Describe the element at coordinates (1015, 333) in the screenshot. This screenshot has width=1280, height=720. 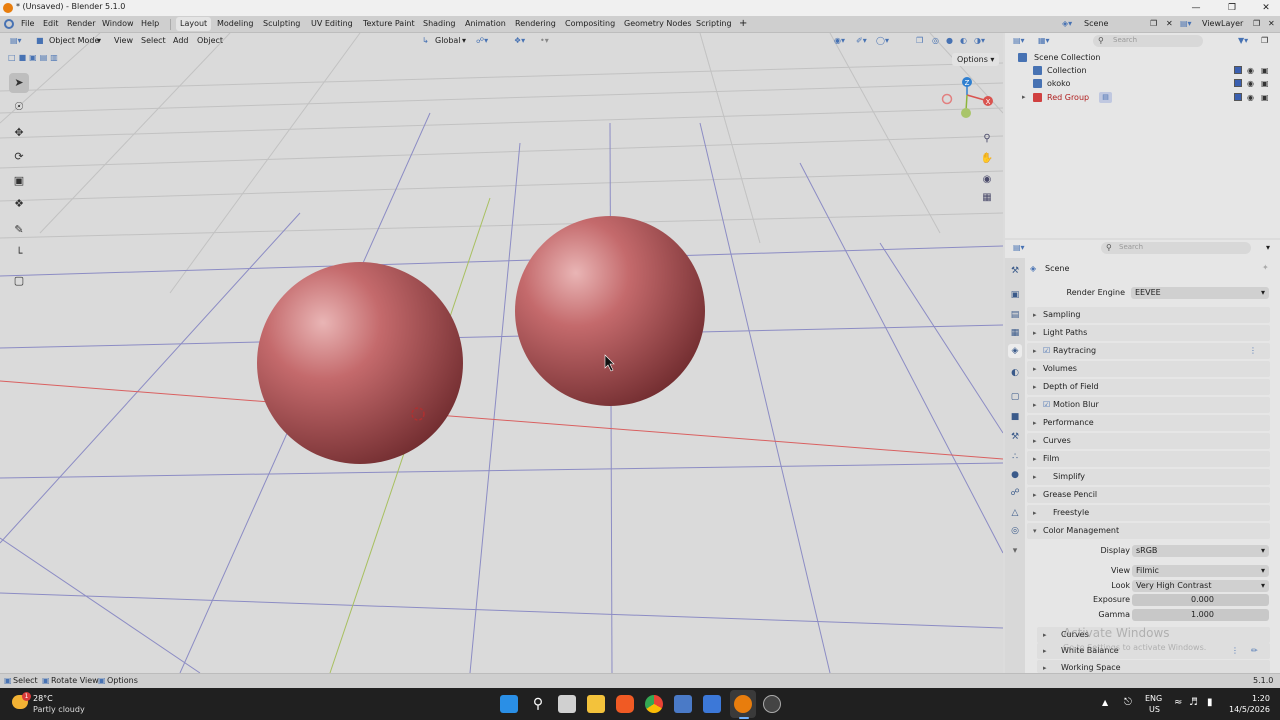
I see `view-layer-tab-icon: ▦` at that location.